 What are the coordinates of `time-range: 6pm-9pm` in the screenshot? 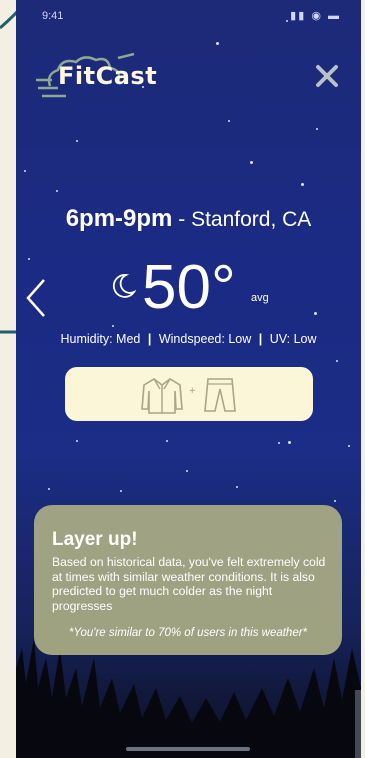 It's located at (119, 218).